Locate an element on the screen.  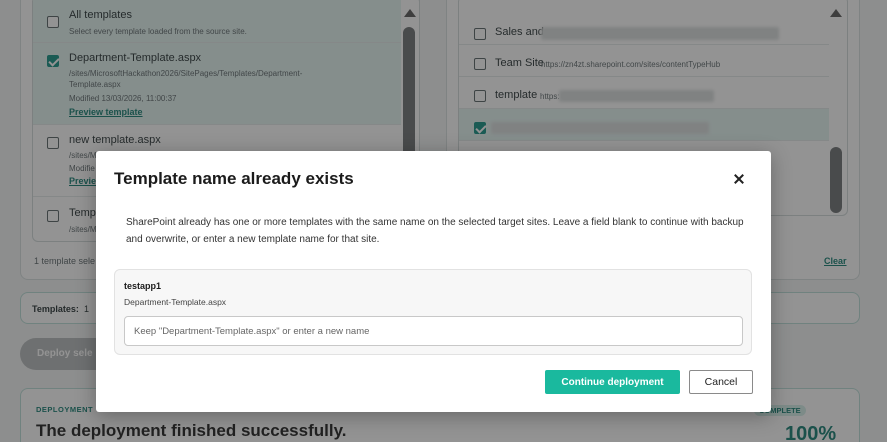
site-conflict-card: testapp1 Department-Template.aspx is located at coordinates (433, 312).